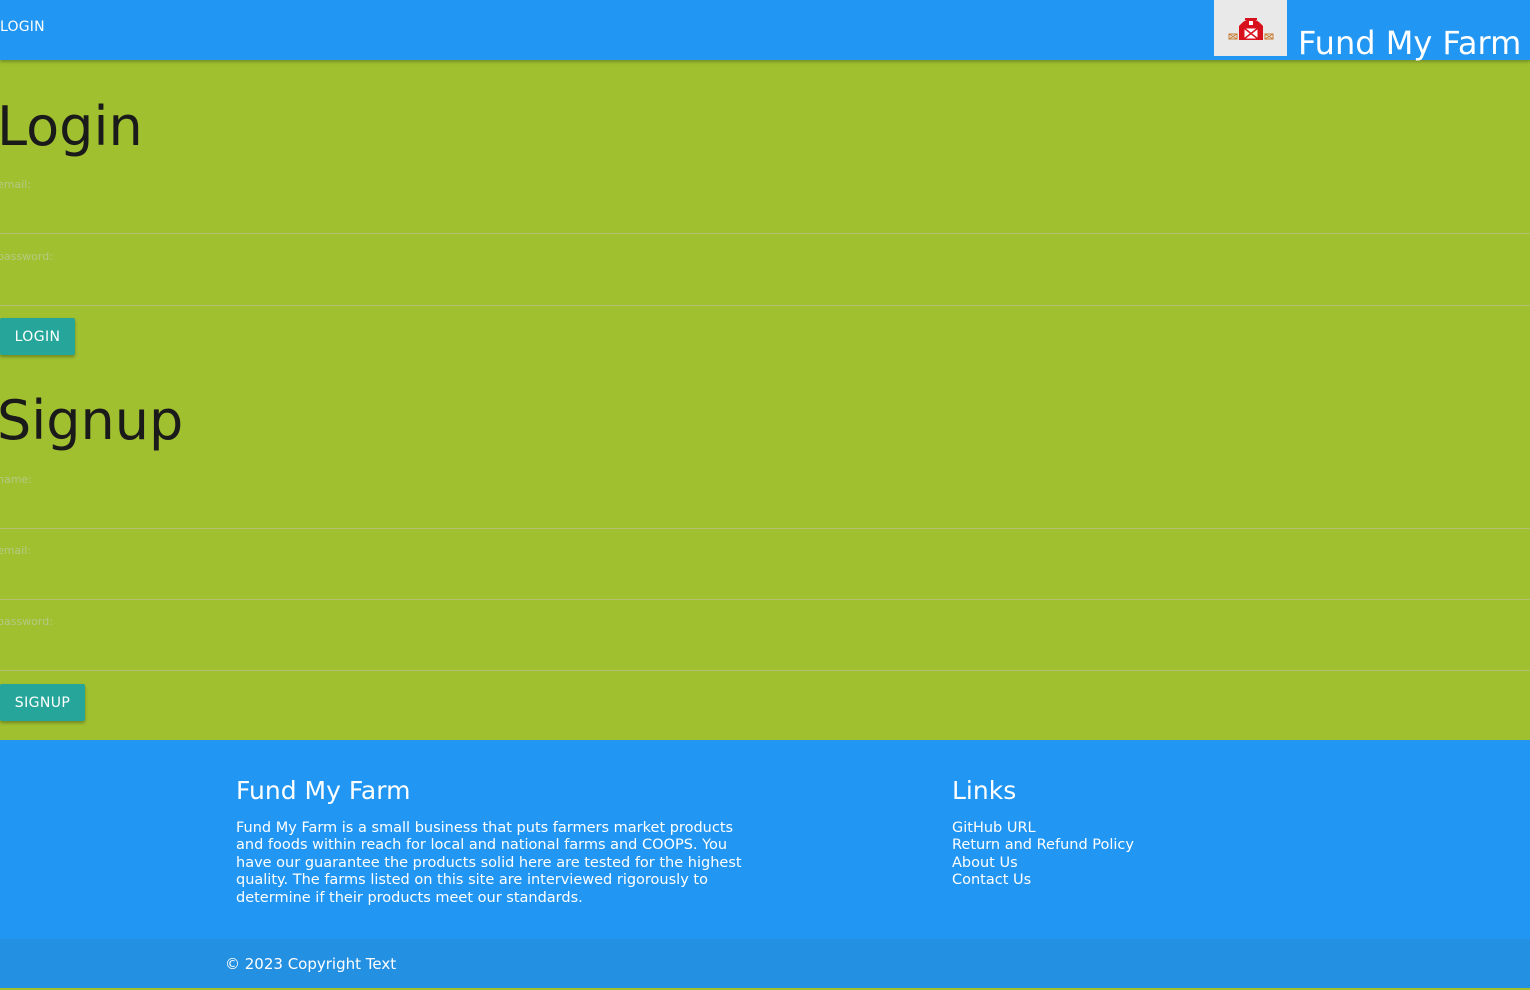 Image resolution: width=1530 pixels, height=990 pixels. What do you see at coordinates (323, 790) in the screenshot?
I see `footer-title: Fund My Farm` at bounding box center [323, 790].